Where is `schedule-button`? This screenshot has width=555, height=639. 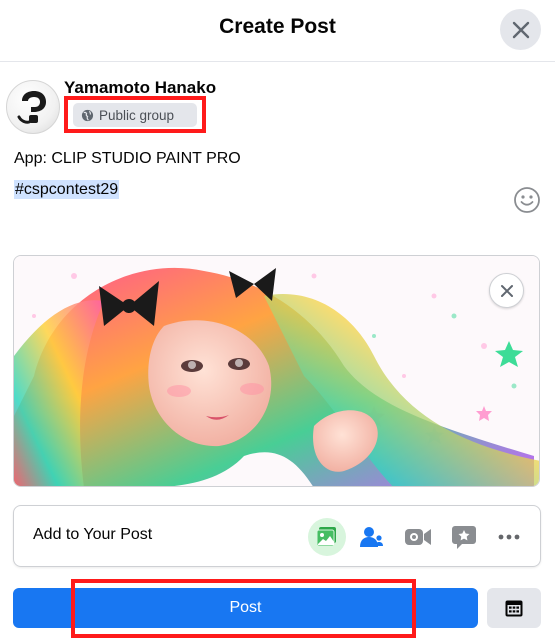
schedule-button is located at coordinates (514, 608).